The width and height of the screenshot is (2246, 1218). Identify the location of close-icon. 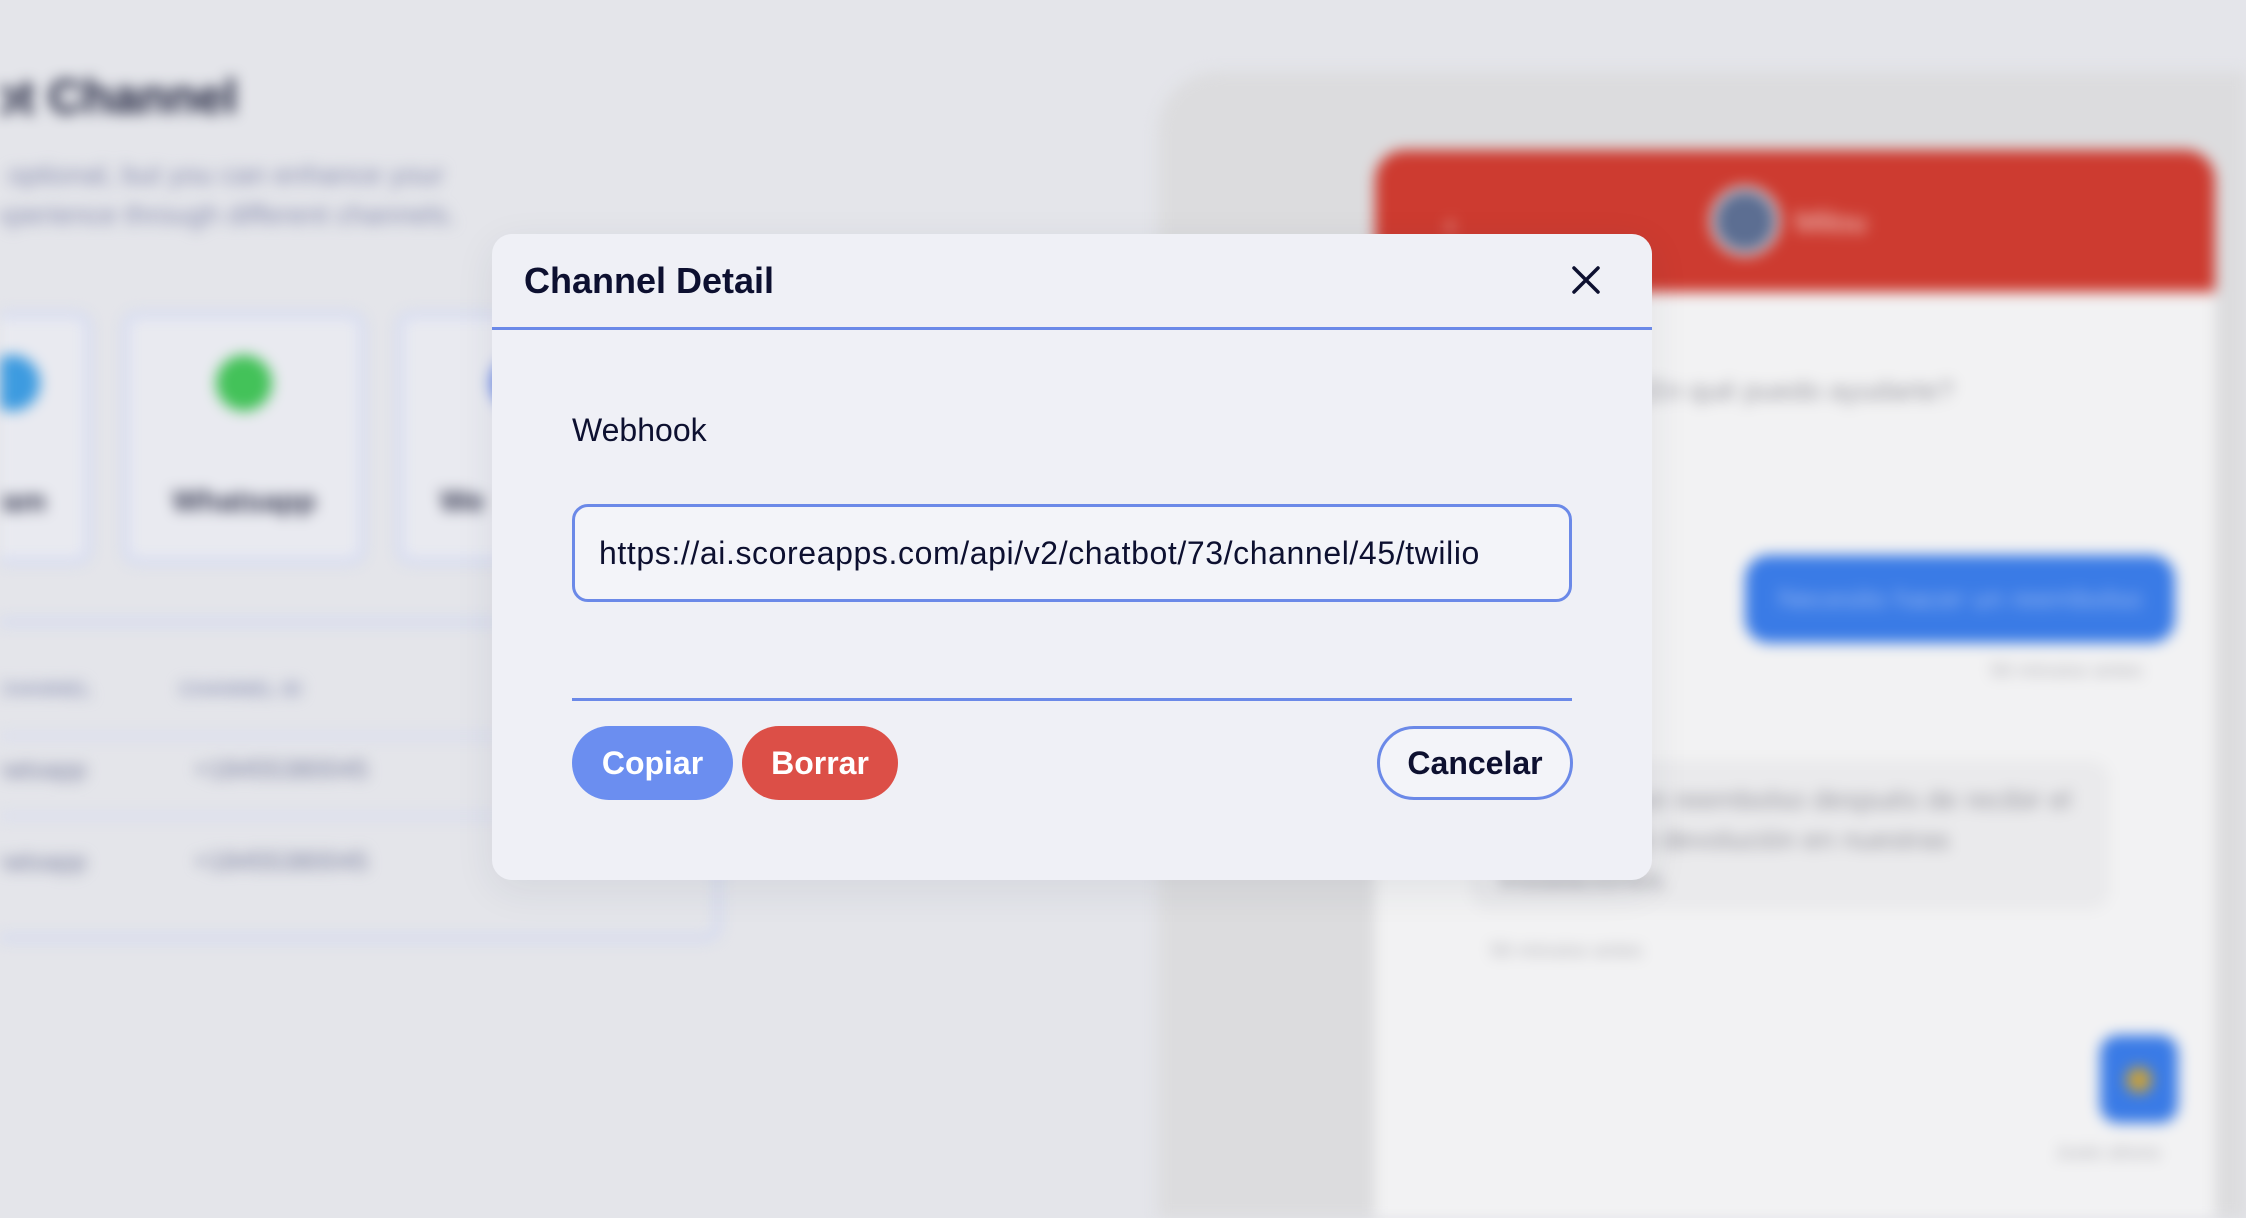
(1586, 280).